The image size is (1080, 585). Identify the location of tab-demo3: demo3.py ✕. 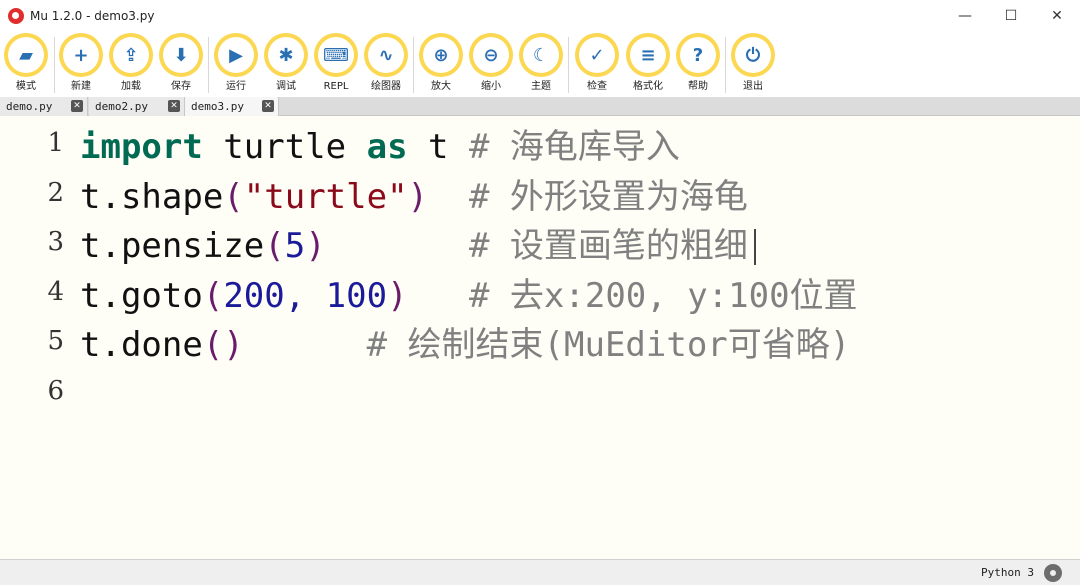
(232, 106).